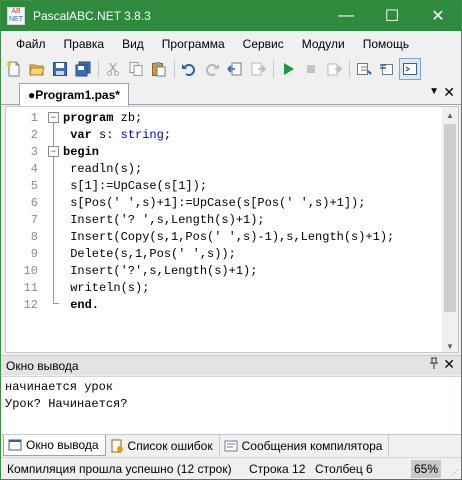  I want to click on output-text: начинается урок Урок? Начинается?, so click(231, 405).